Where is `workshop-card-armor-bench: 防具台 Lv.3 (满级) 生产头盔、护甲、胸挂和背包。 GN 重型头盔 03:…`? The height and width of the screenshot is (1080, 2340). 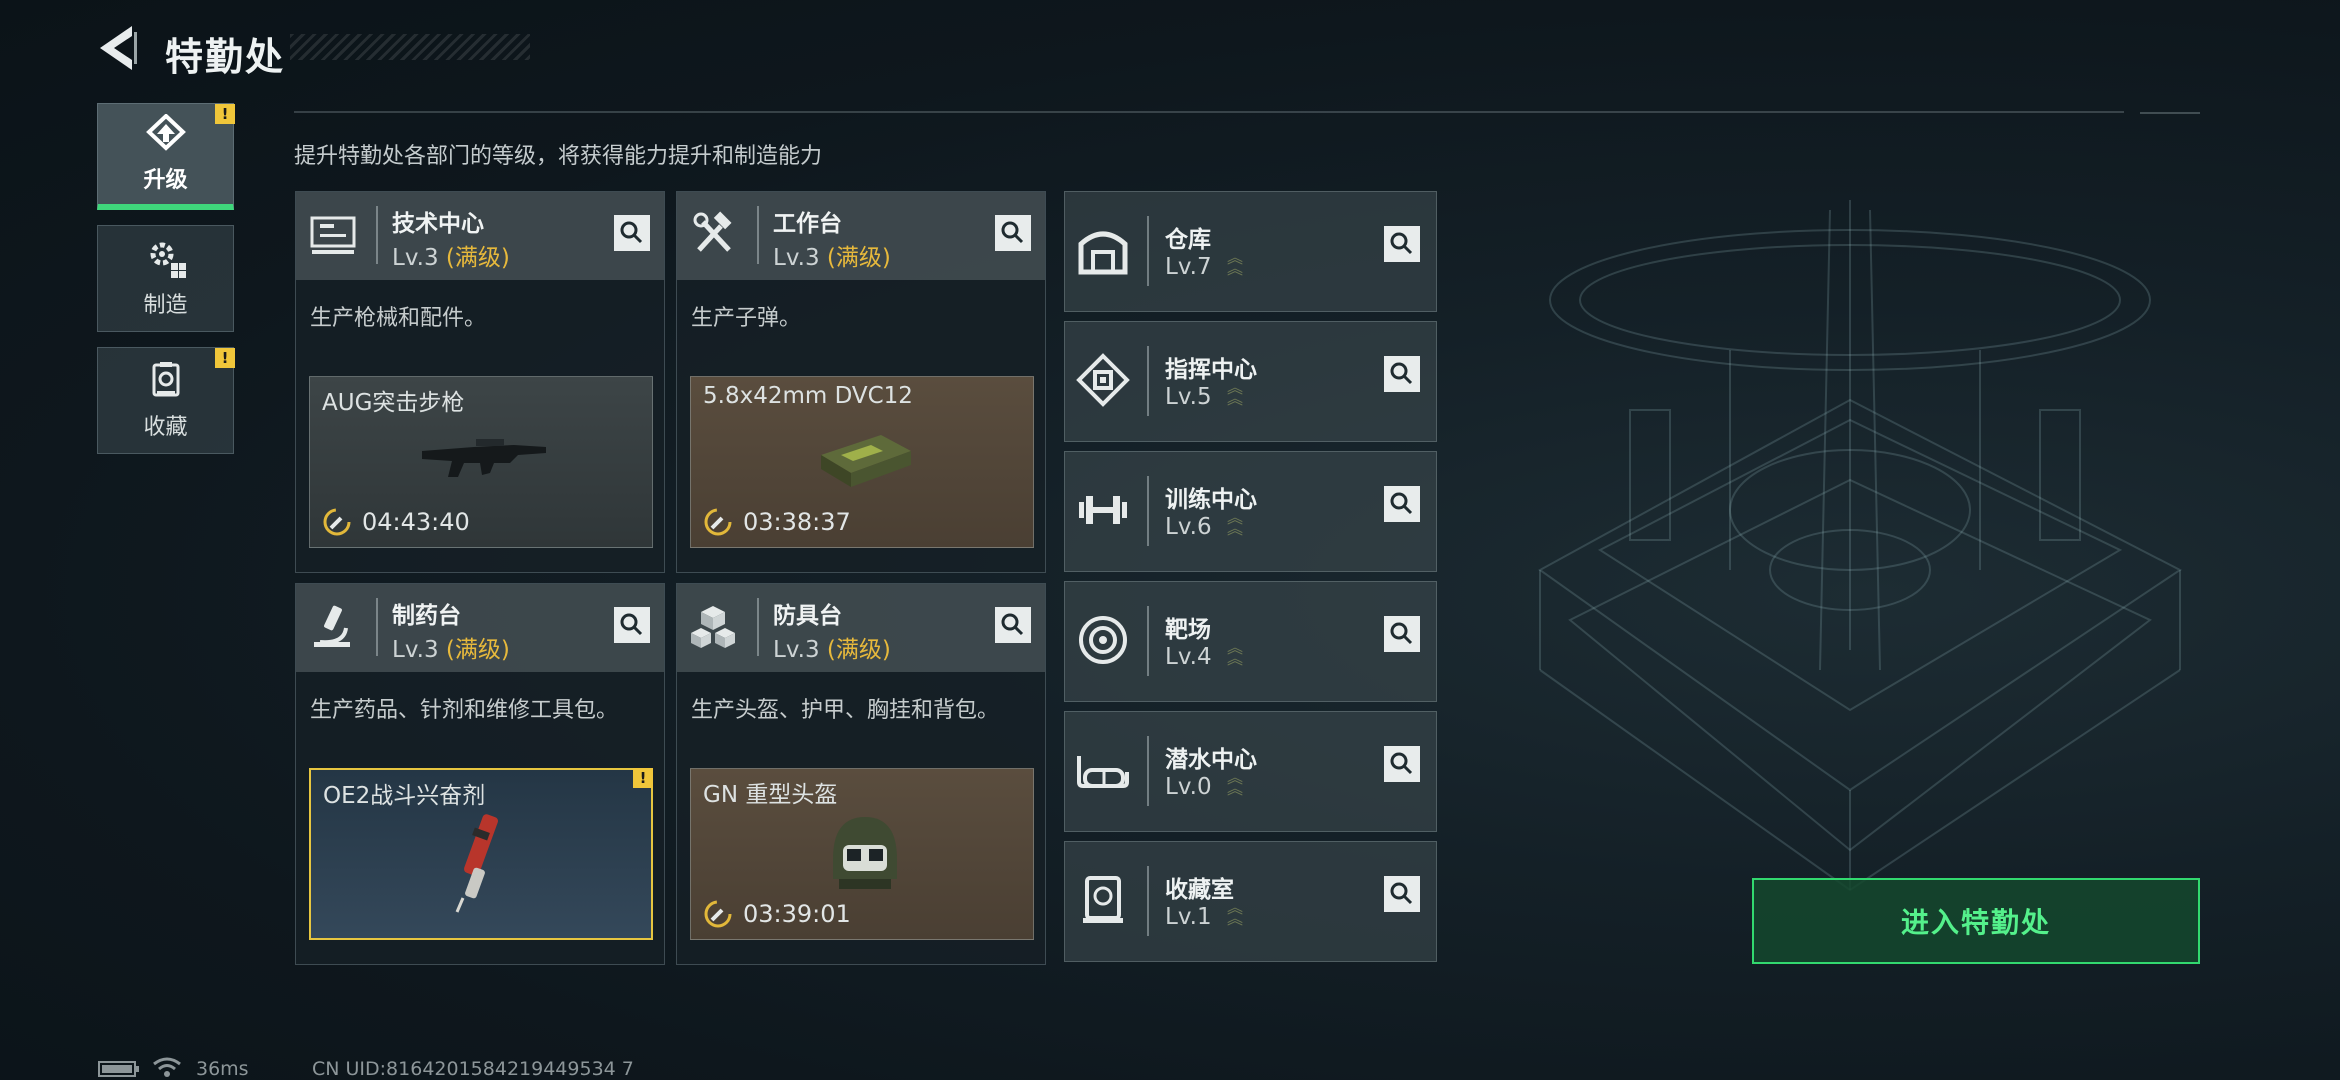 workshop-card-armor-bench: 防具台 Lv.3 (满级) 生产头盔、护甲、胸挂和背包。 GN 重型头盔 03:… is located at coordinates (861, 774).